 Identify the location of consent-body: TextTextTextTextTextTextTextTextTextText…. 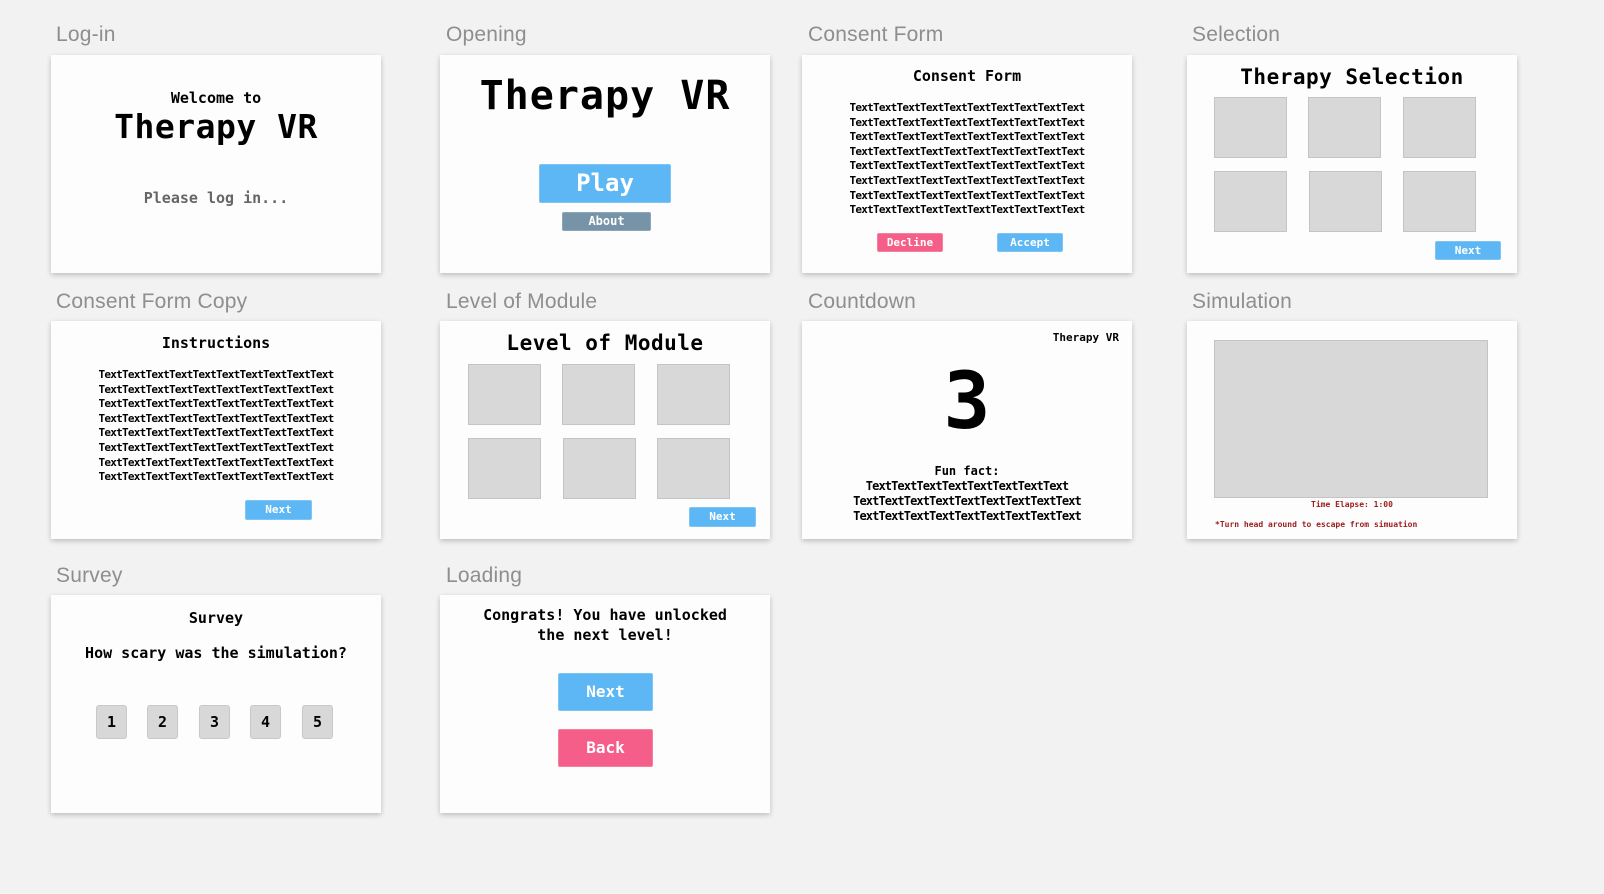
(967, 159).